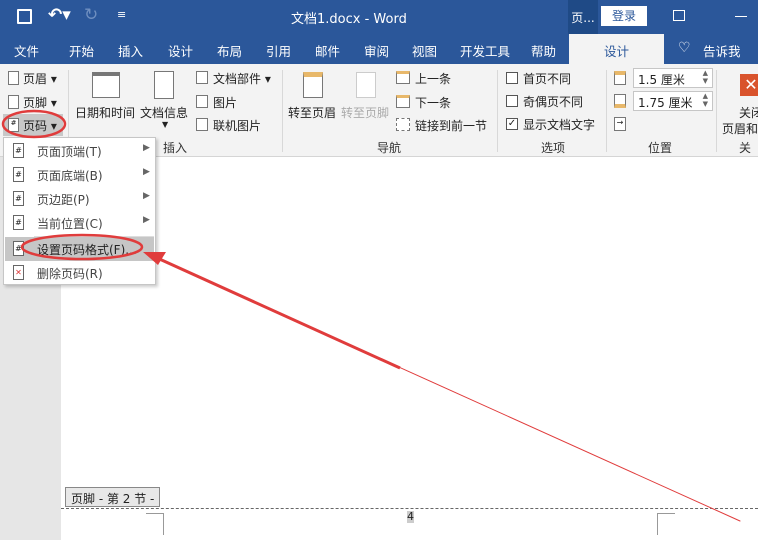  What do you see at coordinates (34, 124) in the screenshot?
I see `annotation-circle-page-number` at bounding box center [34, 124].